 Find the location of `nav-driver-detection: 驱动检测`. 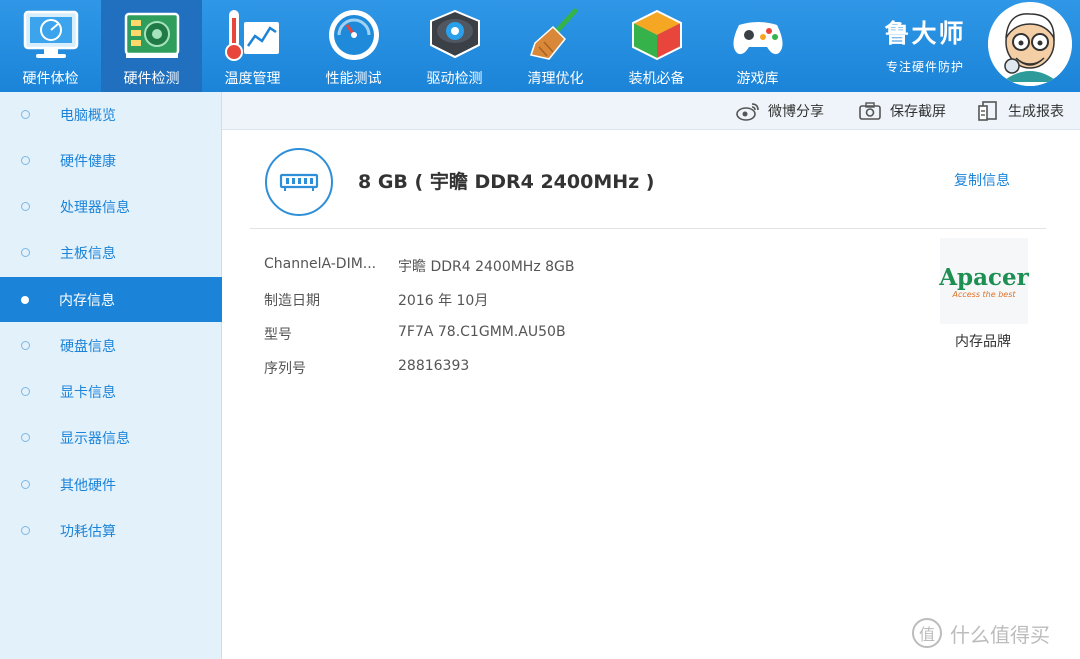

nav-driver-detection: 驱动检测 is located at coordinates (454, 46).